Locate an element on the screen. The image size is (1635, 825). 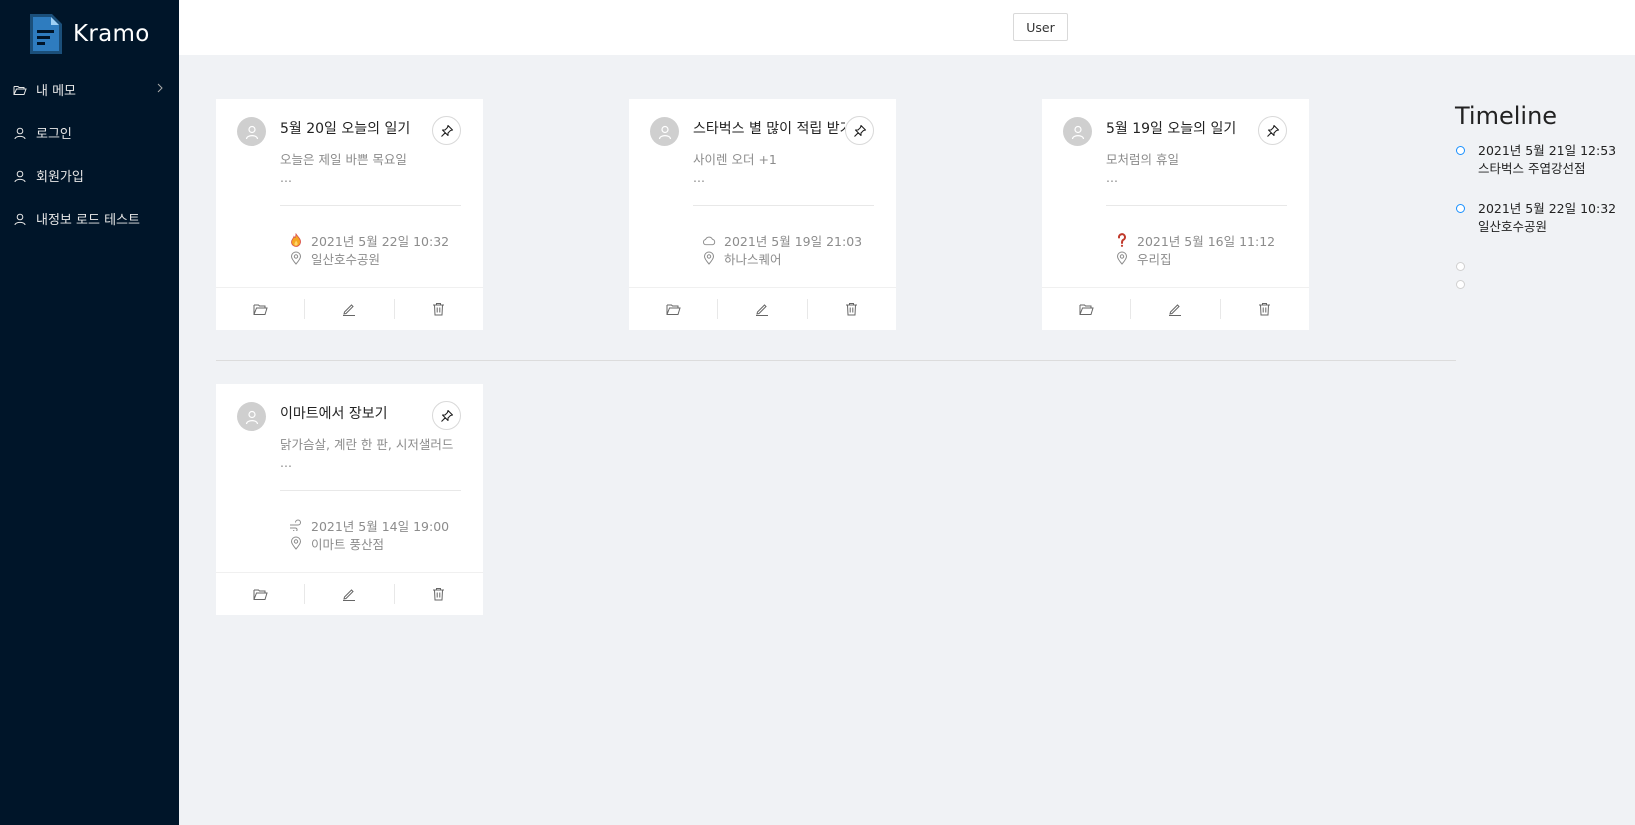
sidebar-menu: 내 메모 로그인 회원가입 내정보 로드 테스트 is located at coordinates (89, 154).